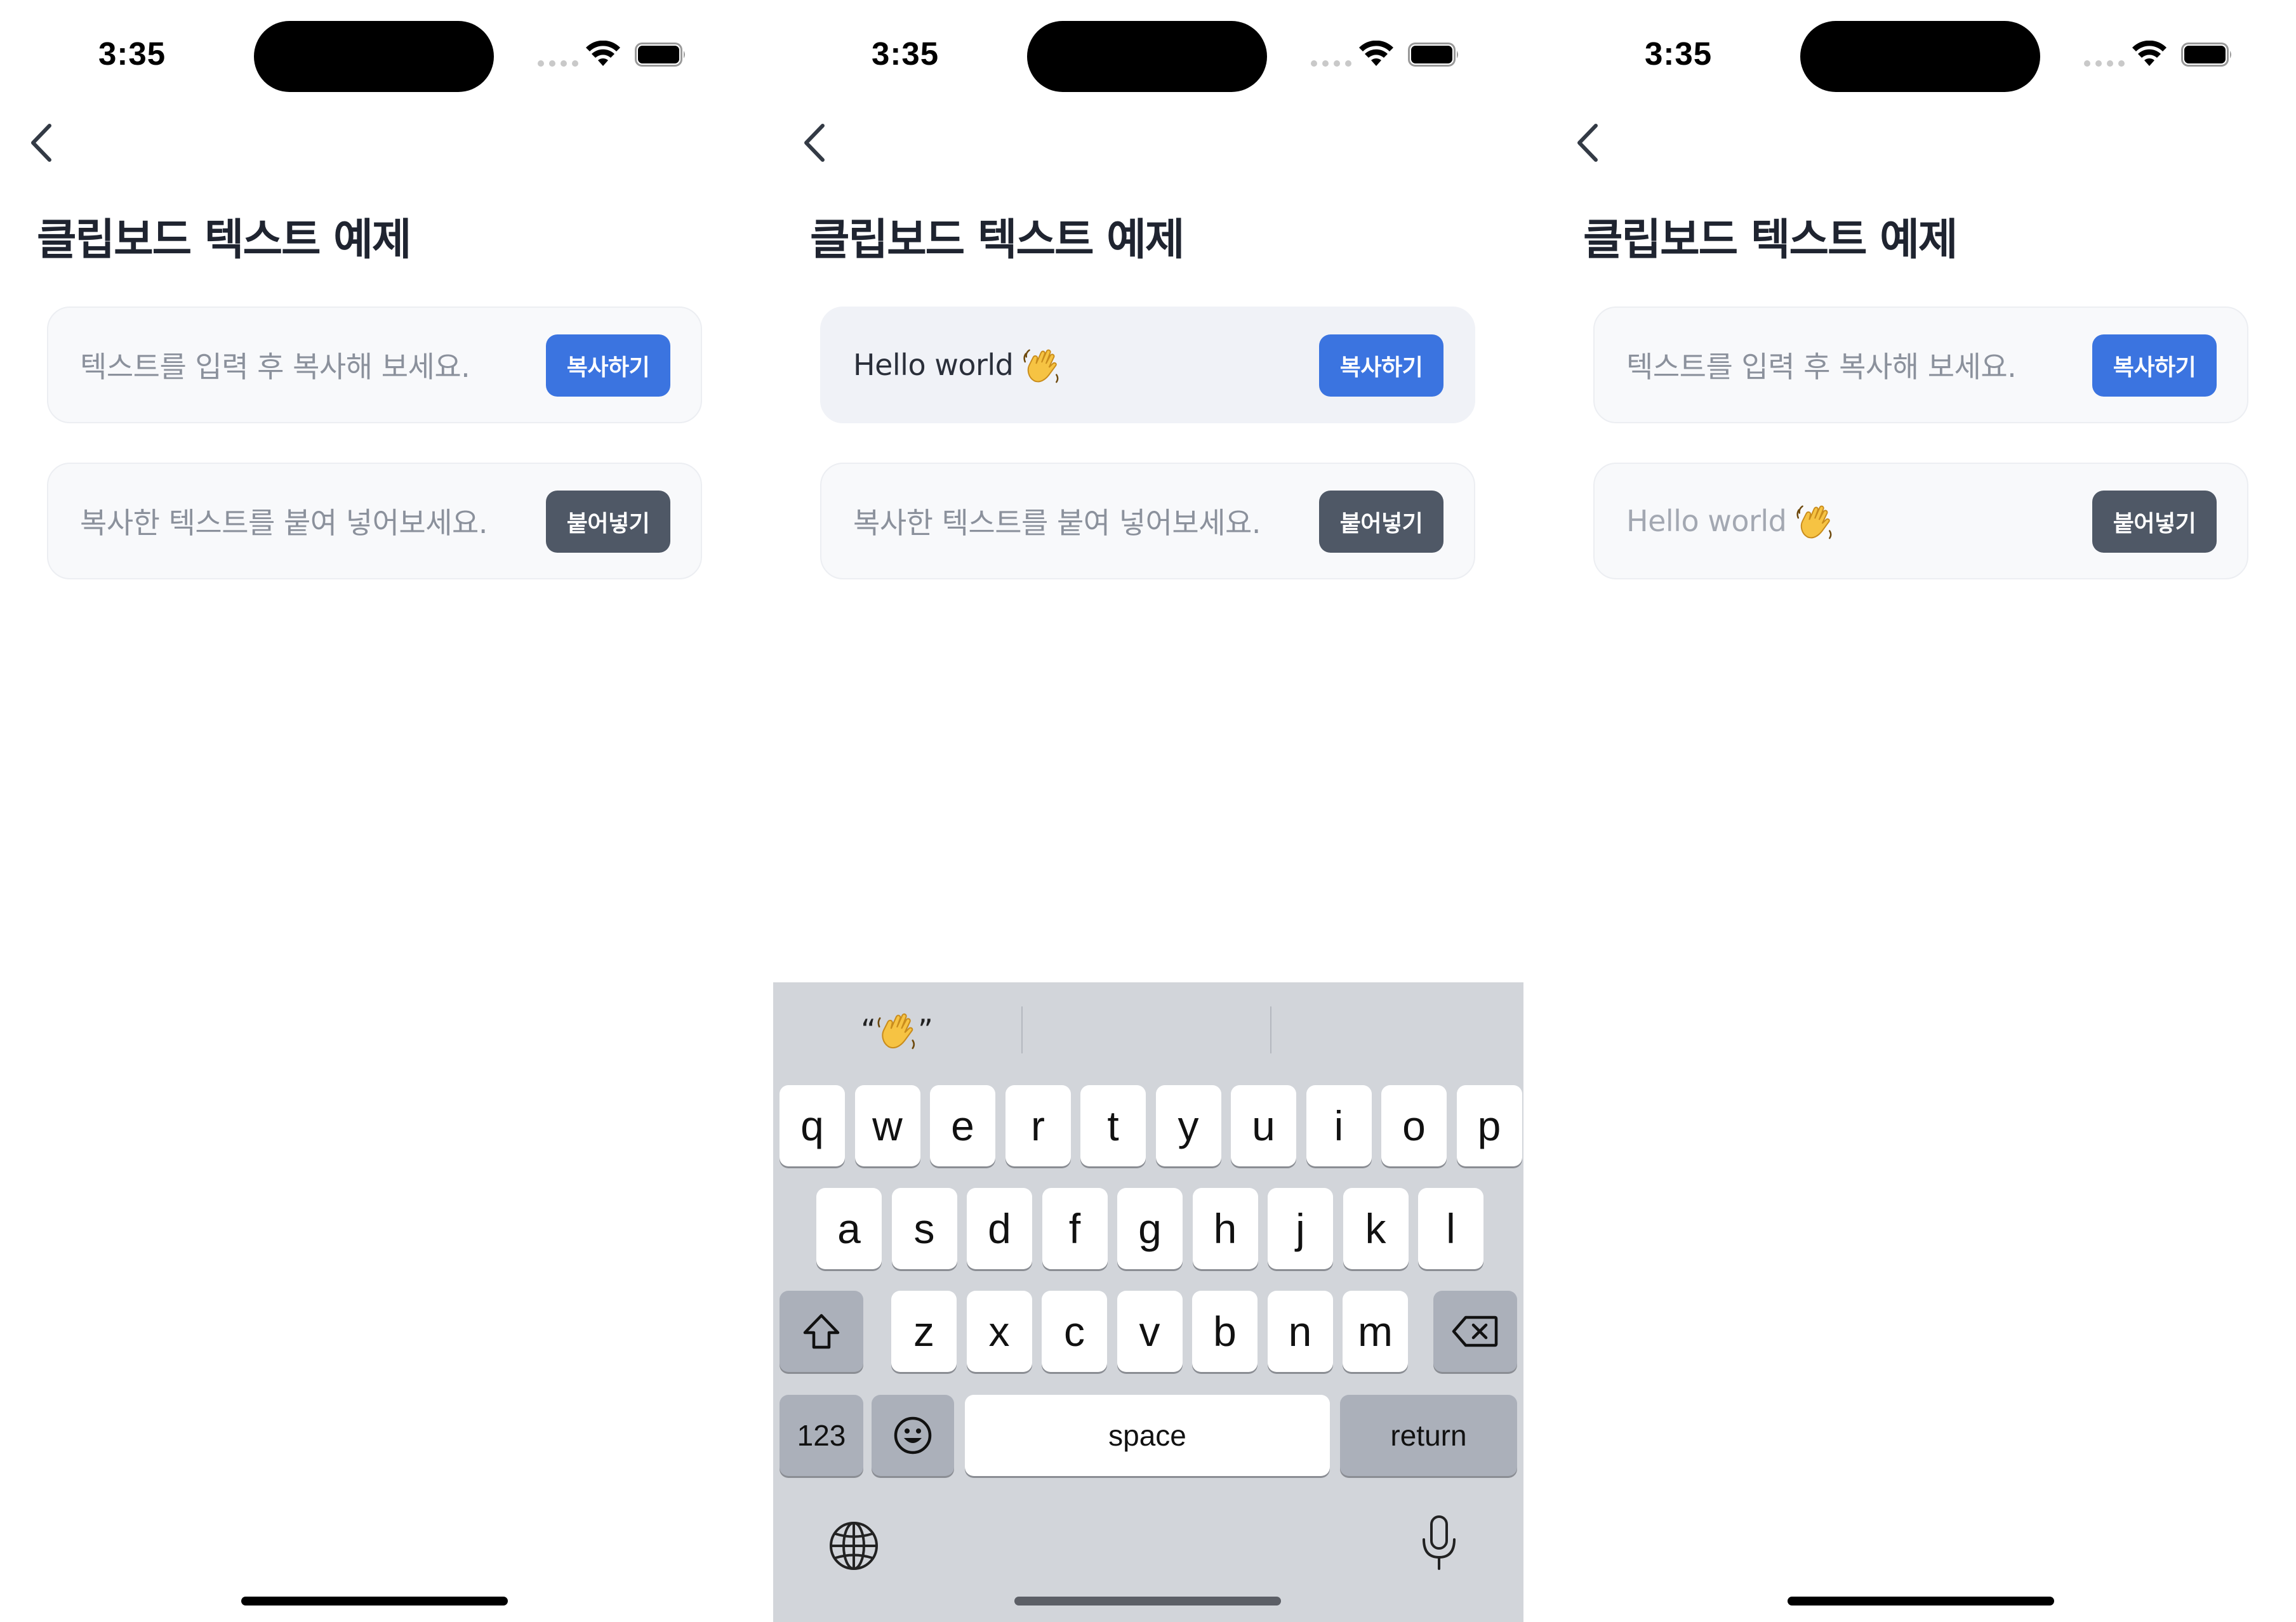 The height and width of the screenshot is (1622, 2296). Describe the element at coordinates (1150, 1331) in the screenshot. I see `key-v: v` at that location.